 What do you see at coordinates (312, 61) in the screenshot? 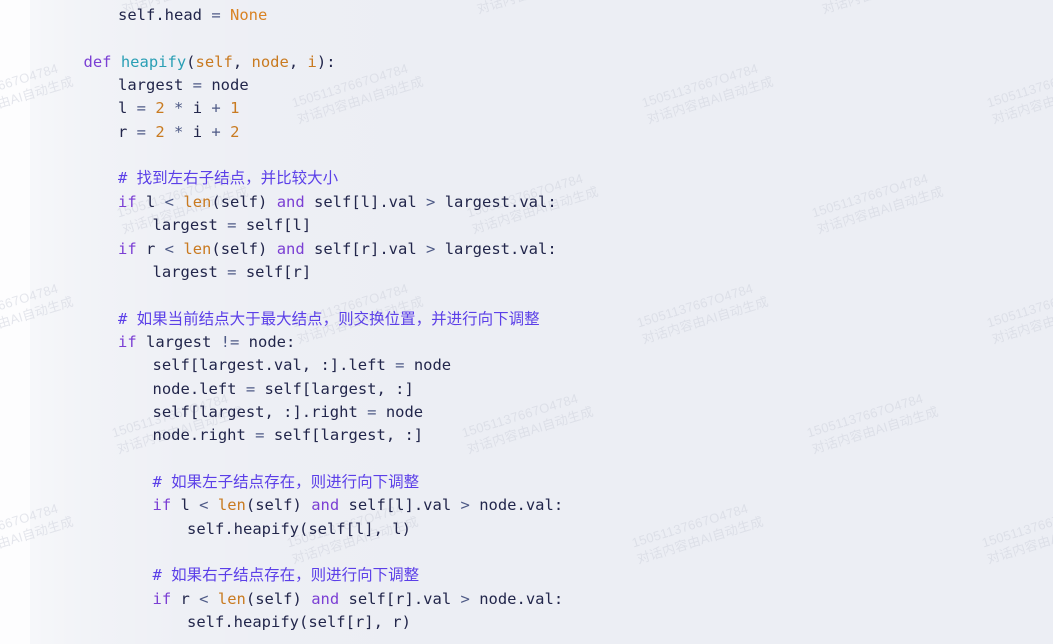
I see `code-token-param: i` at bounding box center [312, 61].